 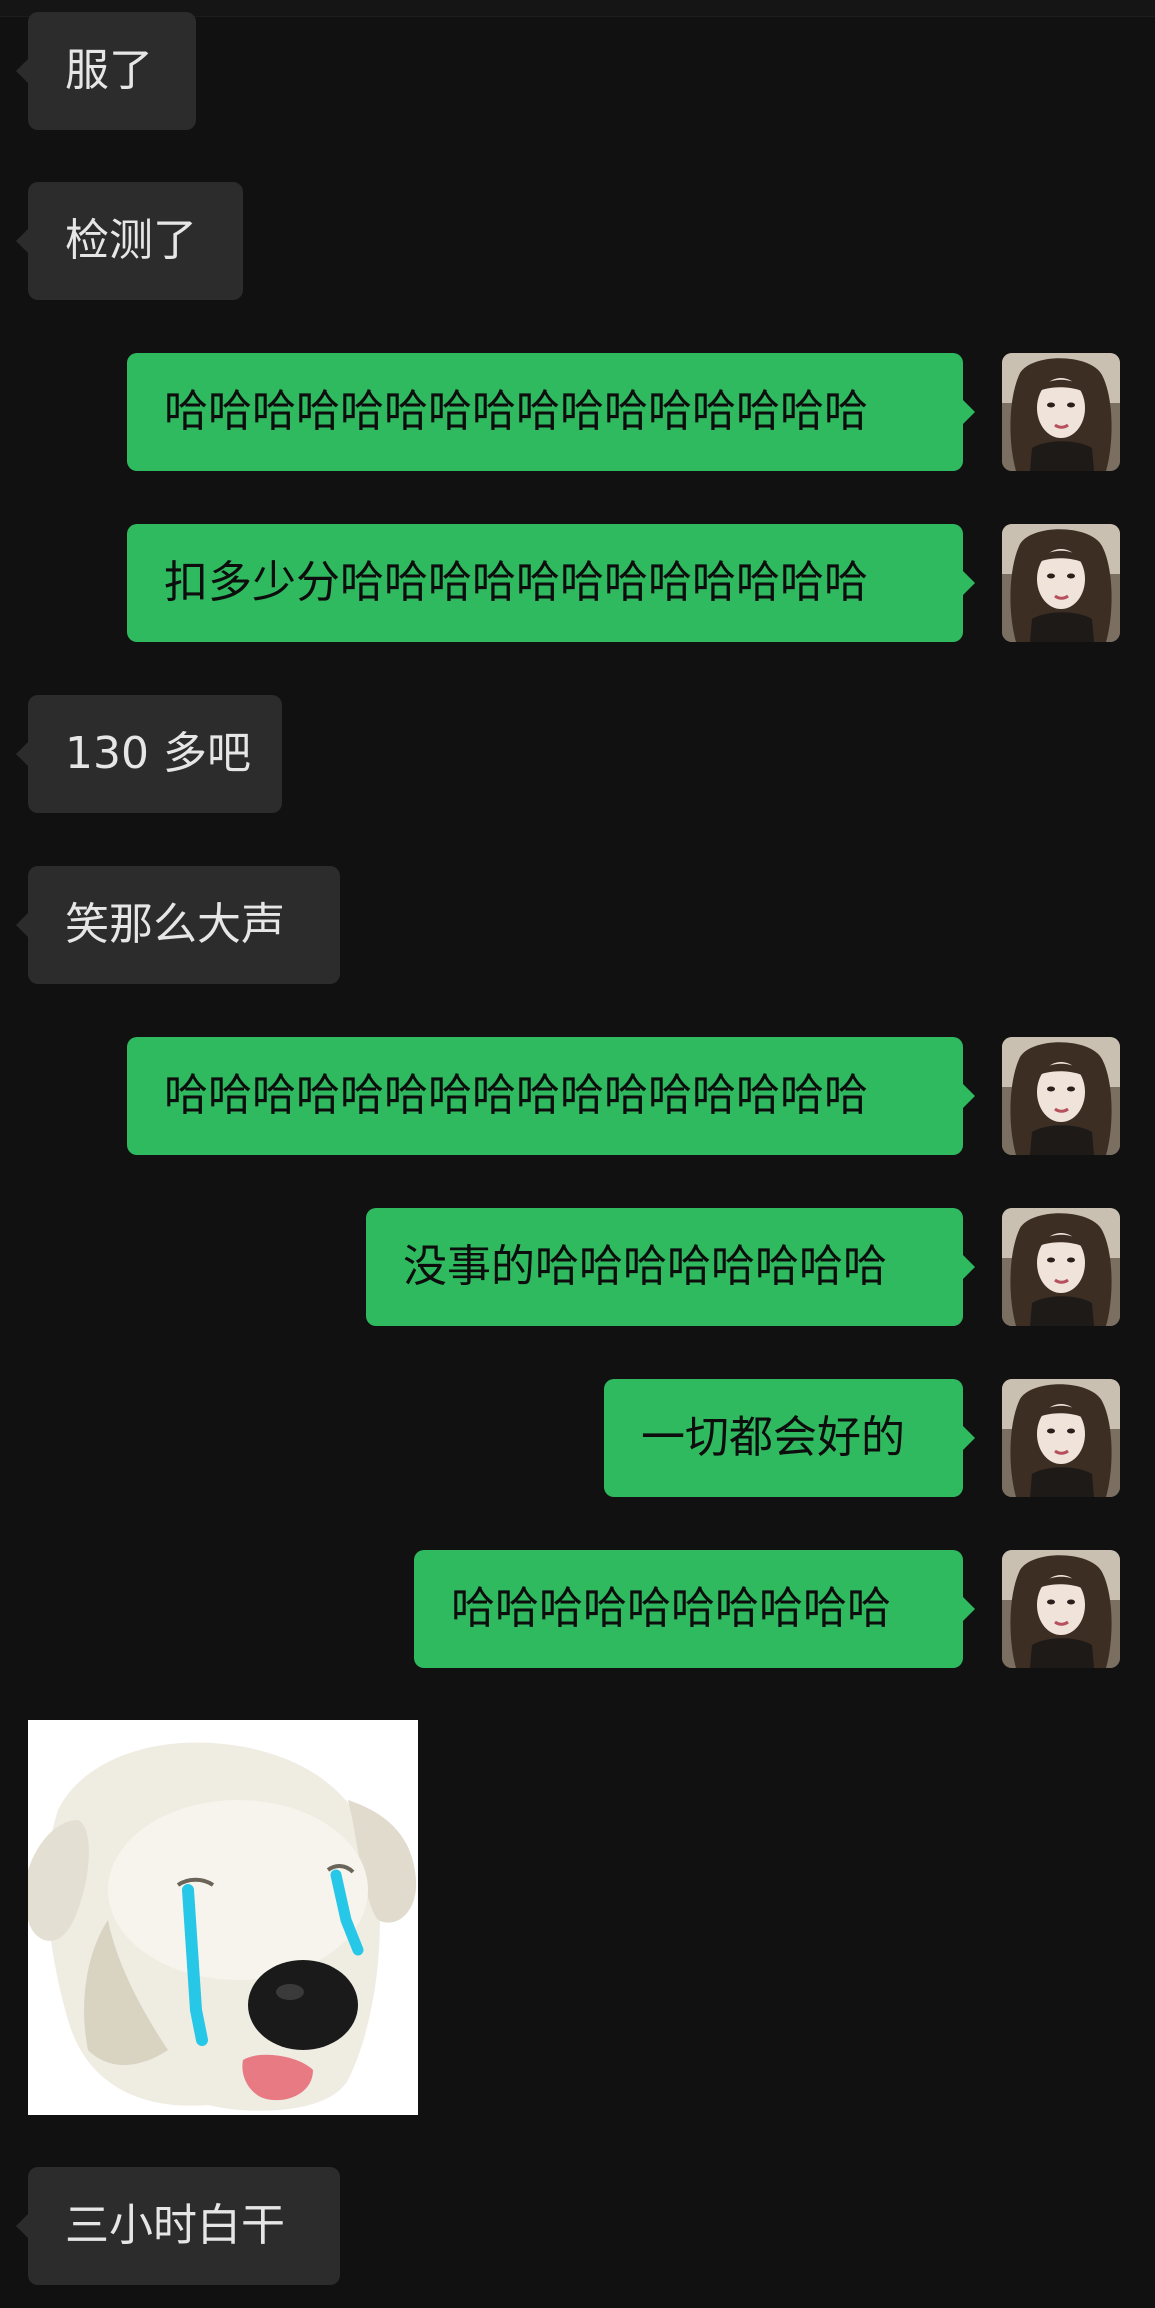 What do you see at coordinates (178, 2226) in the screenshot?
I see `message-bubble-incoming: 三小时白干` at bounding box center [178, 2226].